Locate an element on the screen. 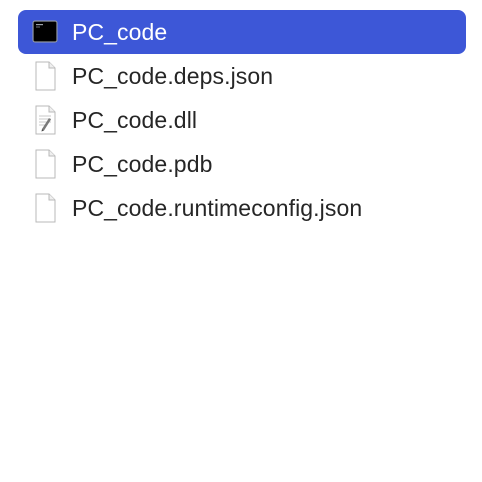  file-name-label: PC_code.deps.json is located at coordinates (173, 76).